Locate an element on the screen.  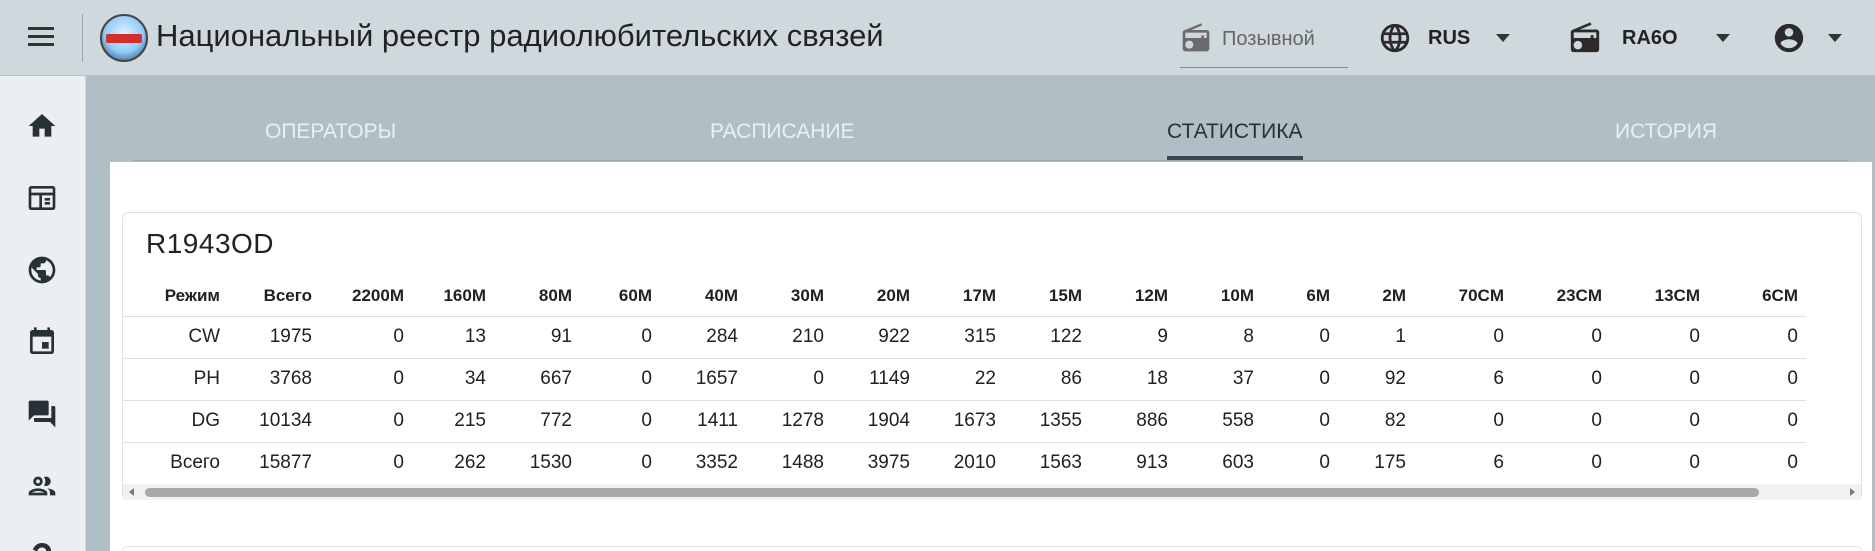
sidebar-item-people is located at coordinates (42, 486).